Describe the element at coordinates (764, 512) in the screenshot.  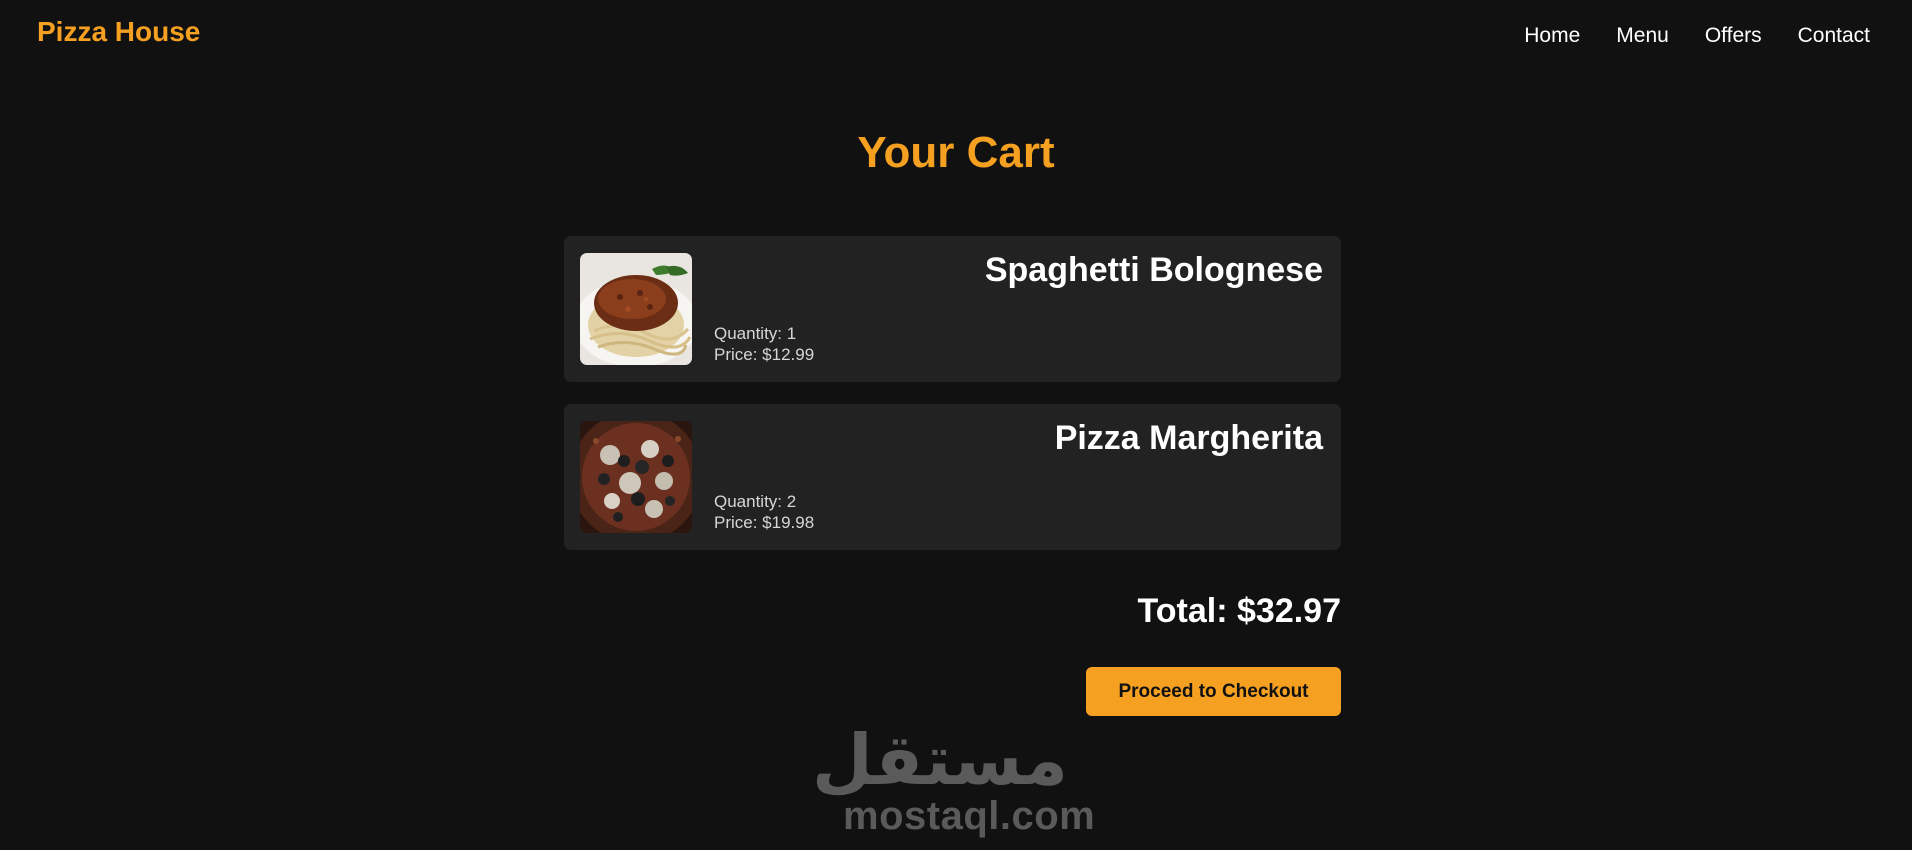
I see `item-meta: Quantity: 2 Price: $19.98` at that location.